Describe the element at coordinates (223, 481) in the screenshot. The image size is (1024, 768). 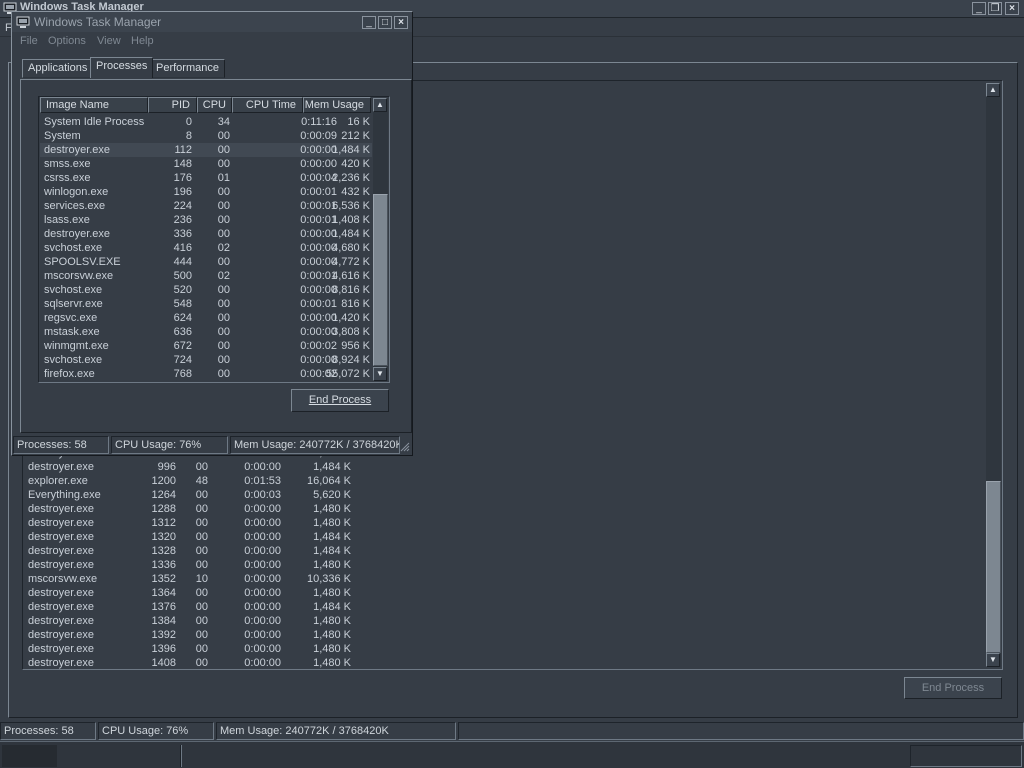
I see `table-row: explorer.exe 1200 48 0:01:53 16,064 K` at that location.